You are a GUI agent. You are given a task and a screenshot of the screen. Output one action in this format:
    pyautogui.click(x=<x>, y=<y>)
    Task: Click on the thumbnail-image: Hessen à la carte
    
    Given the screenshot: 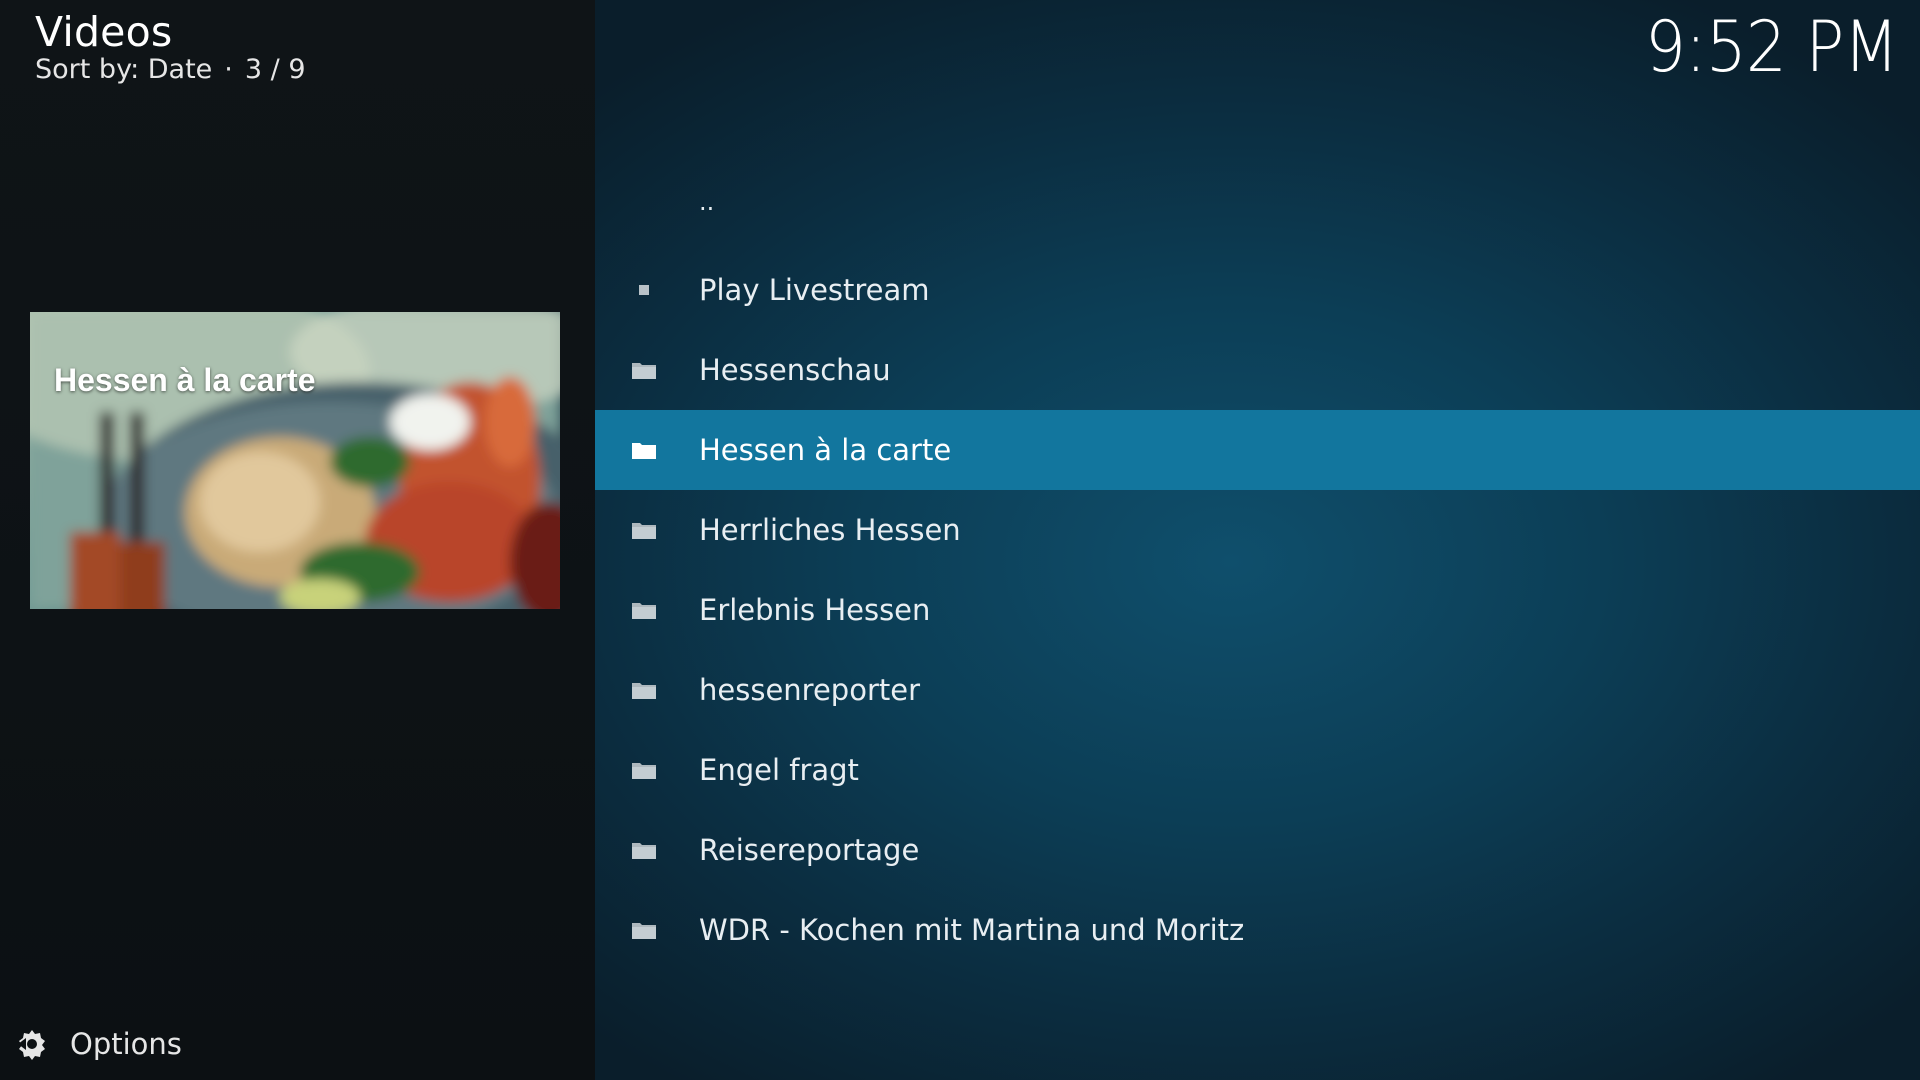 What is the action you would take?
    pyautogui.click(x=295, y=460)
    